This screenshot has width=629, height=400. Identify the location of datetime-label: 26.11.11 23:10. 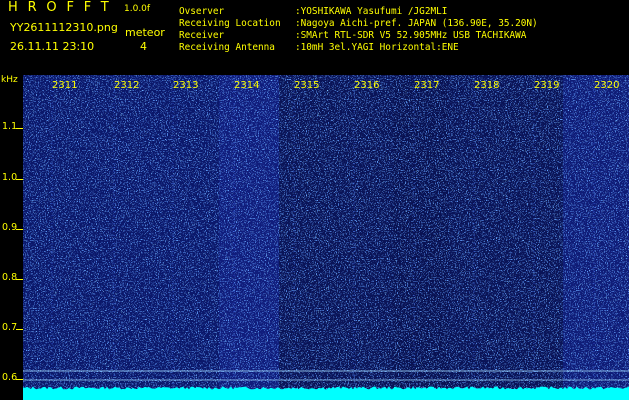
(52, 46).